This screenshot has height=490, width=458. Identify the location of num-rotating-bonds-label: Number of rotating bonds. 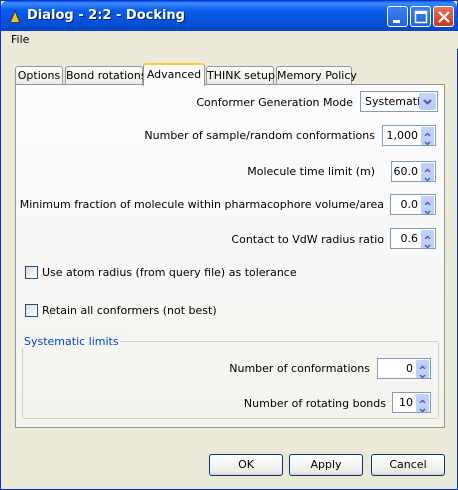
(314, 403).